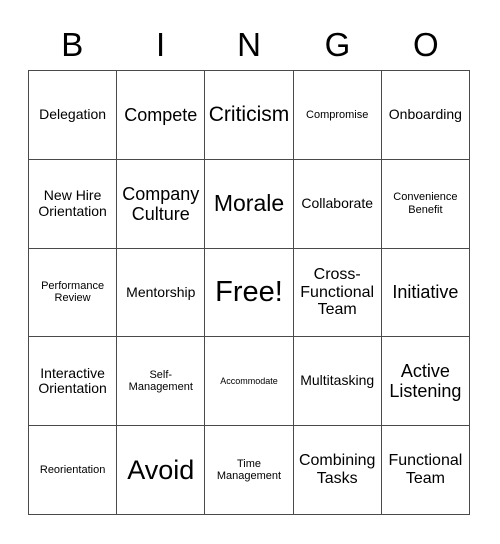  I want to click on bingo-cell-label: Accommodate, so click(249, 381).